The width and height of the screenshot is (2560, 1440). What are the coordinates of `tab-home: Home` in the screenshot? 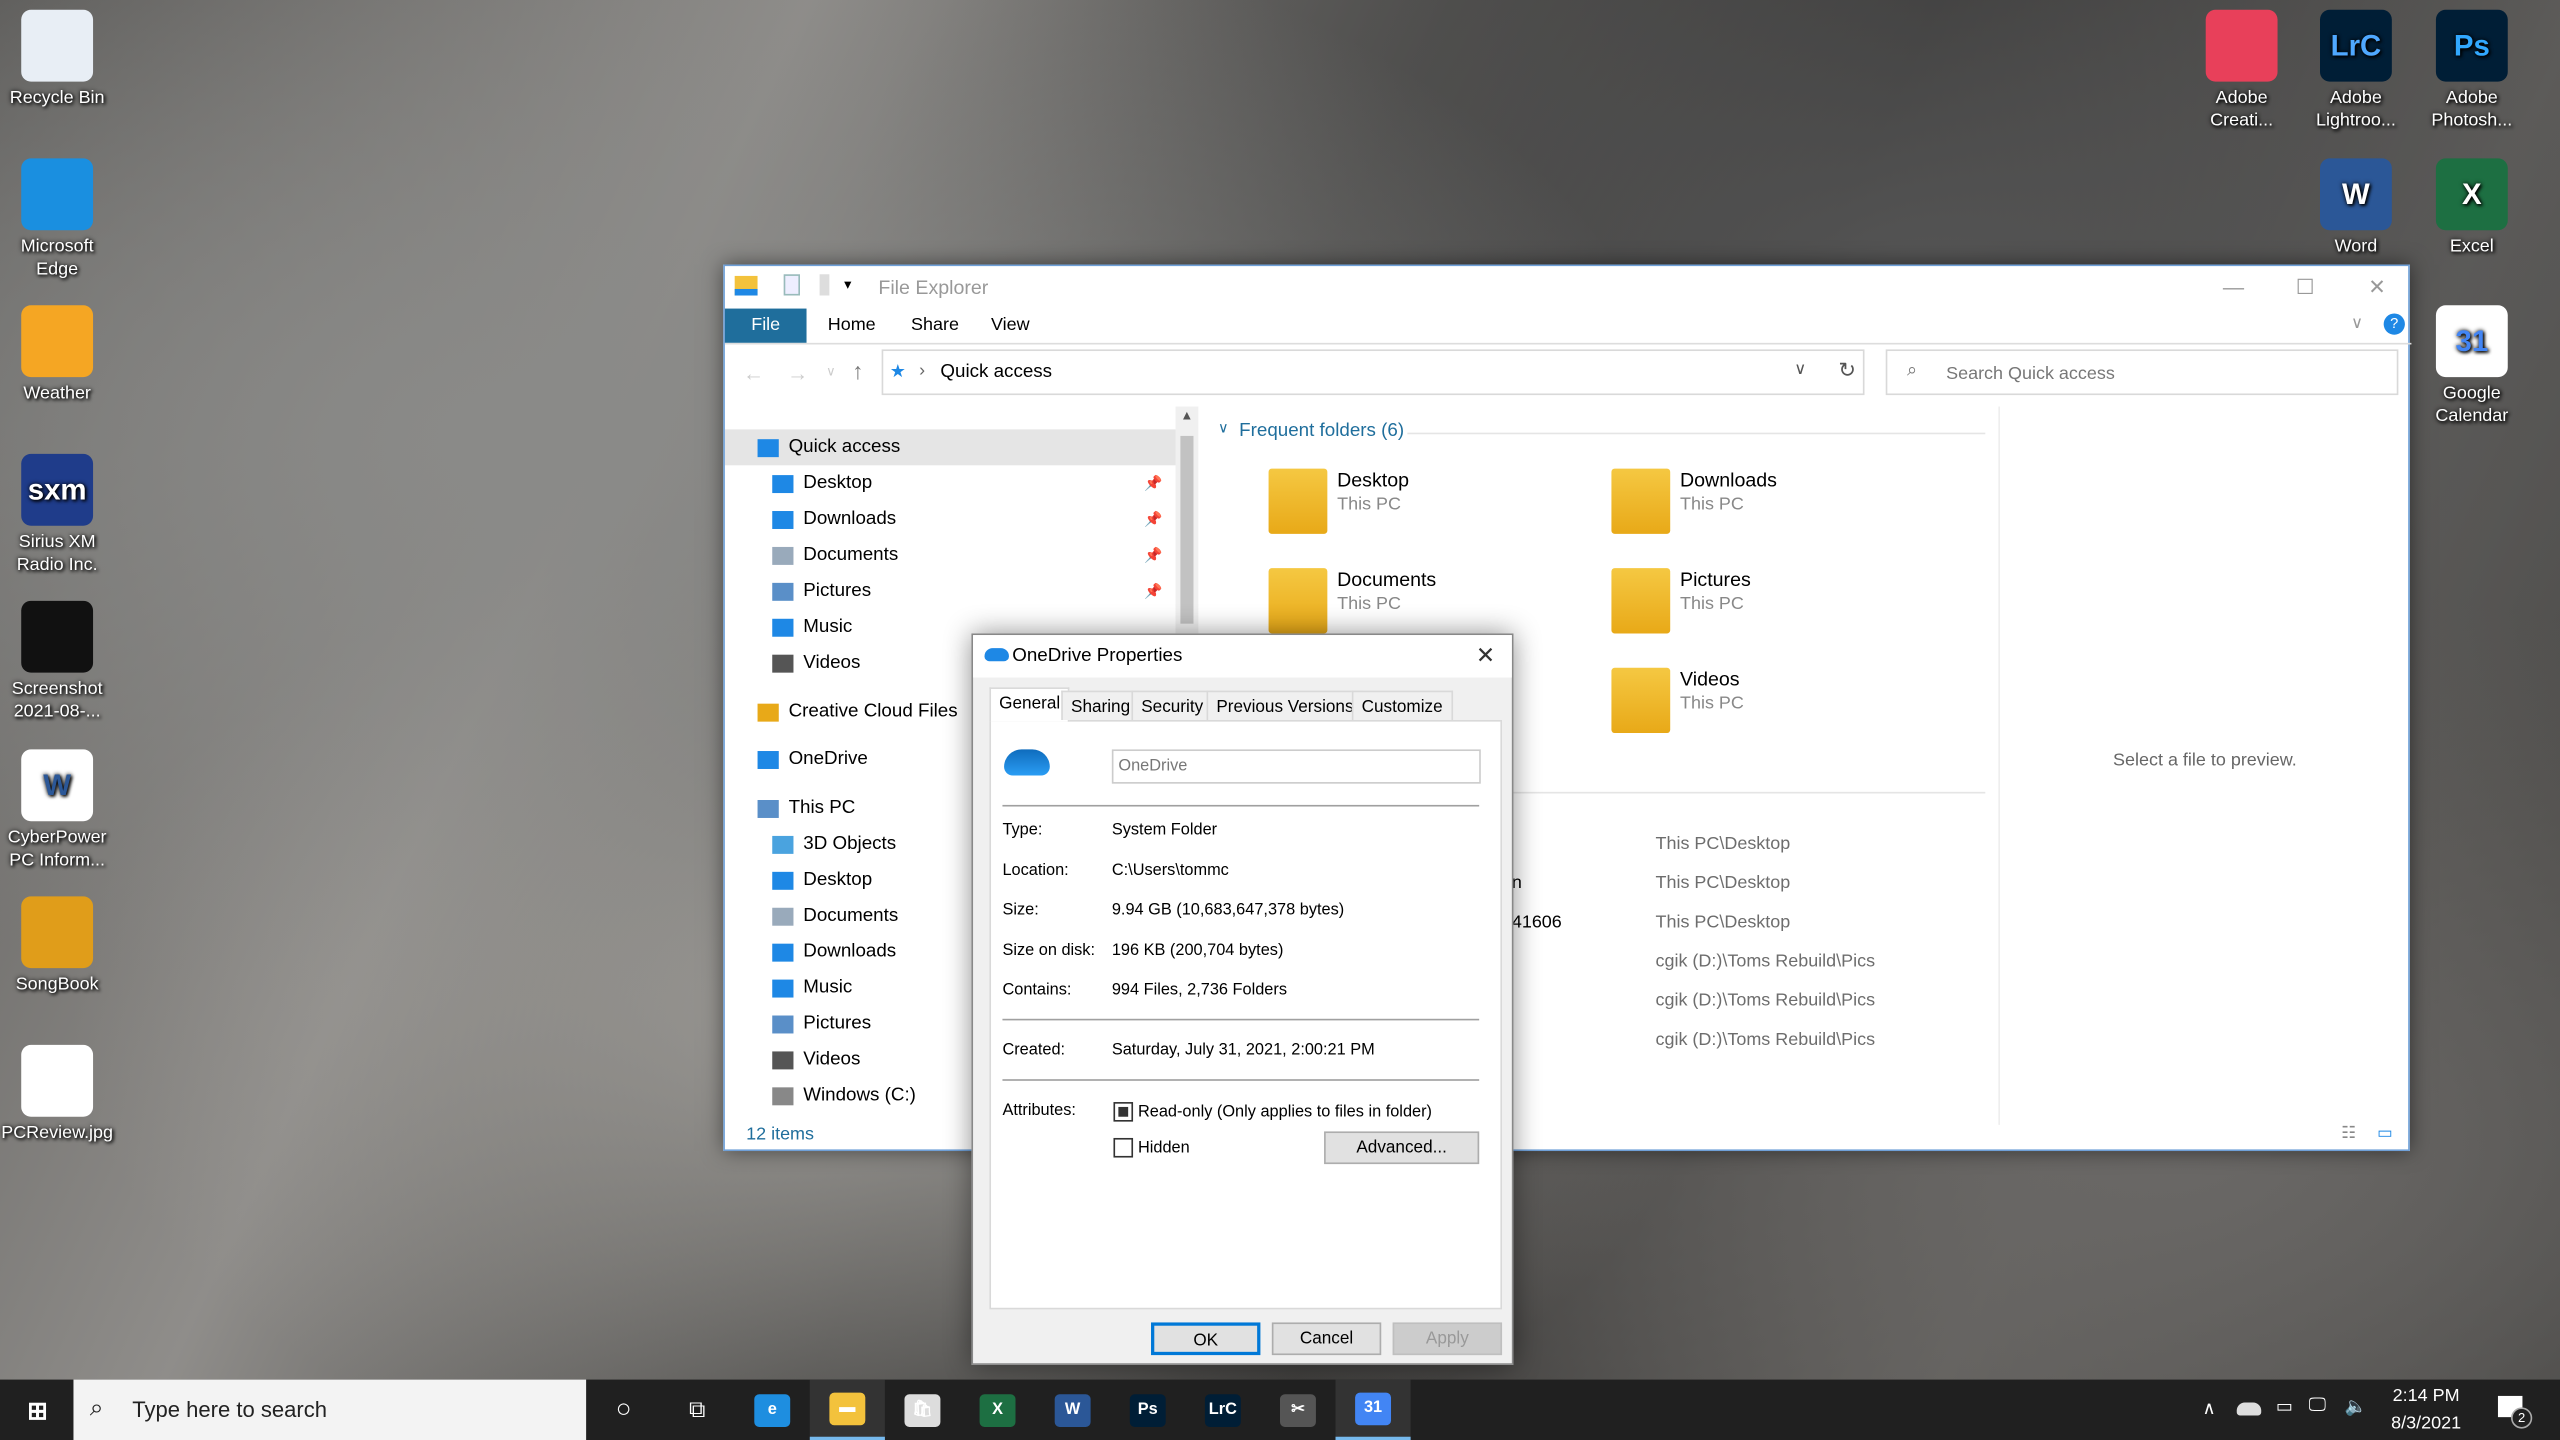 It's located at (851, 326).